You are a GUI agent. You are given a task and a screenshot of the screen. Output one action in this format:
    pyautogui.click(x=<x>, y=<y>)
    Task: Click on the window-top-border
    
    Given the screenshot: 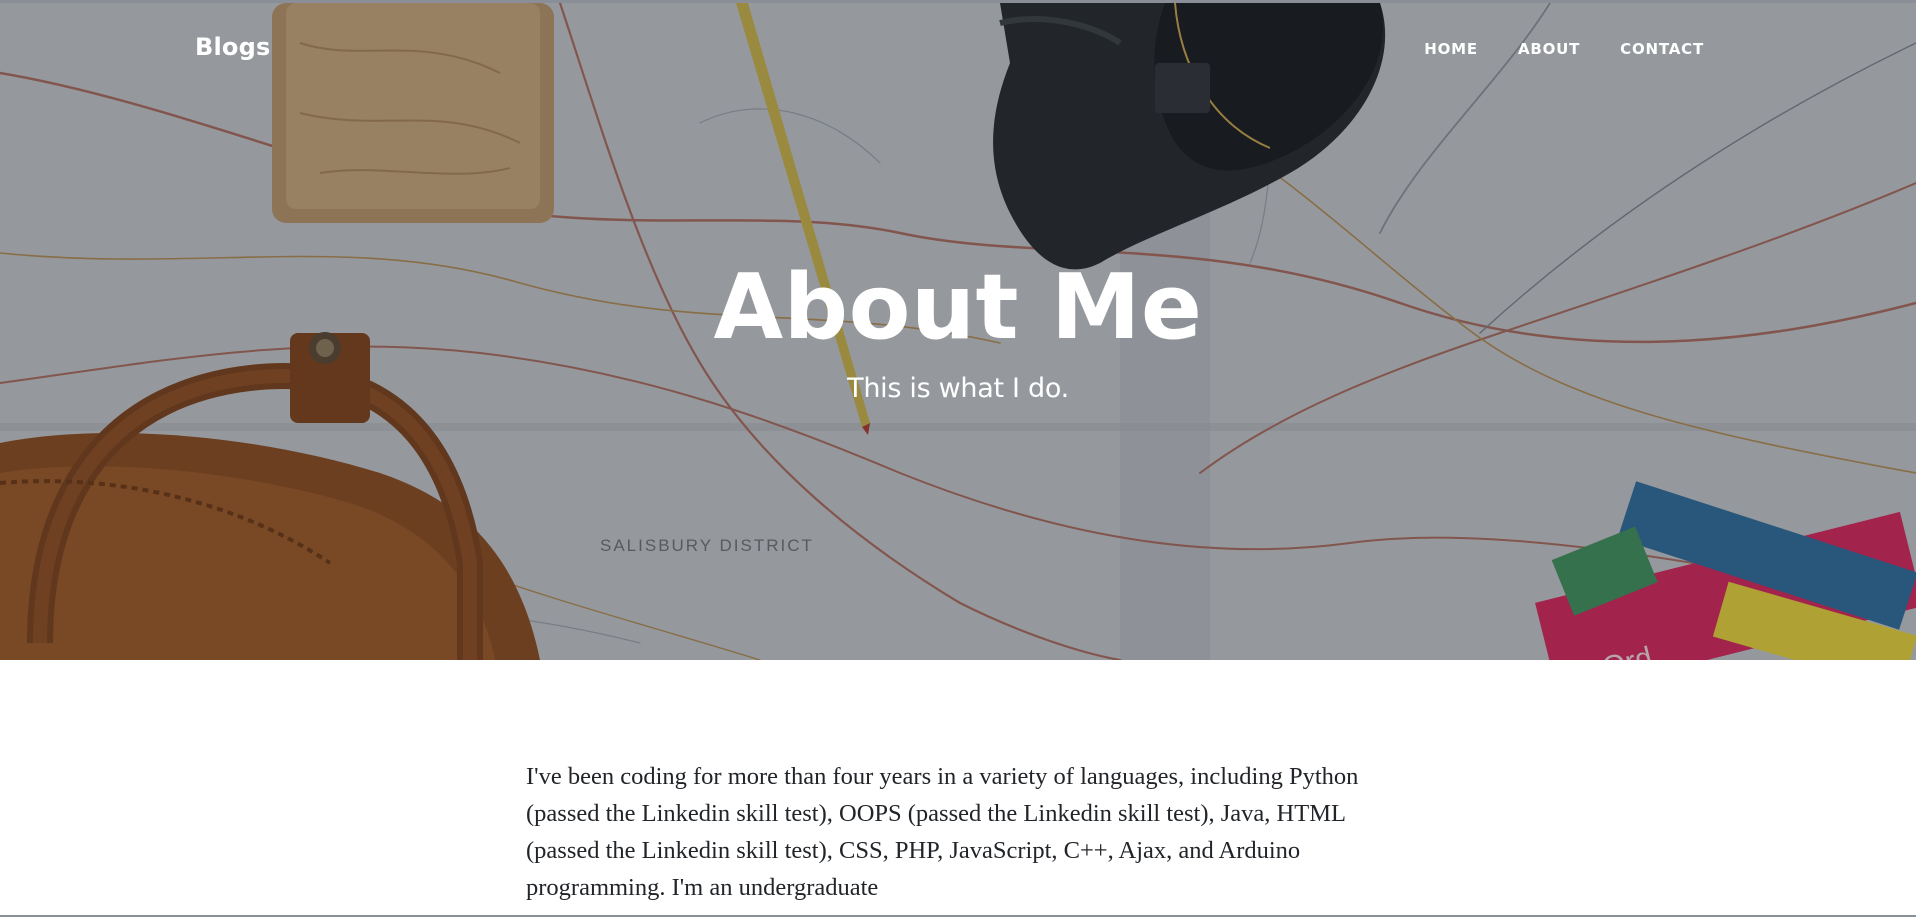 What is the action you would take?
    pyautogui.click(x=958, y=1)
    